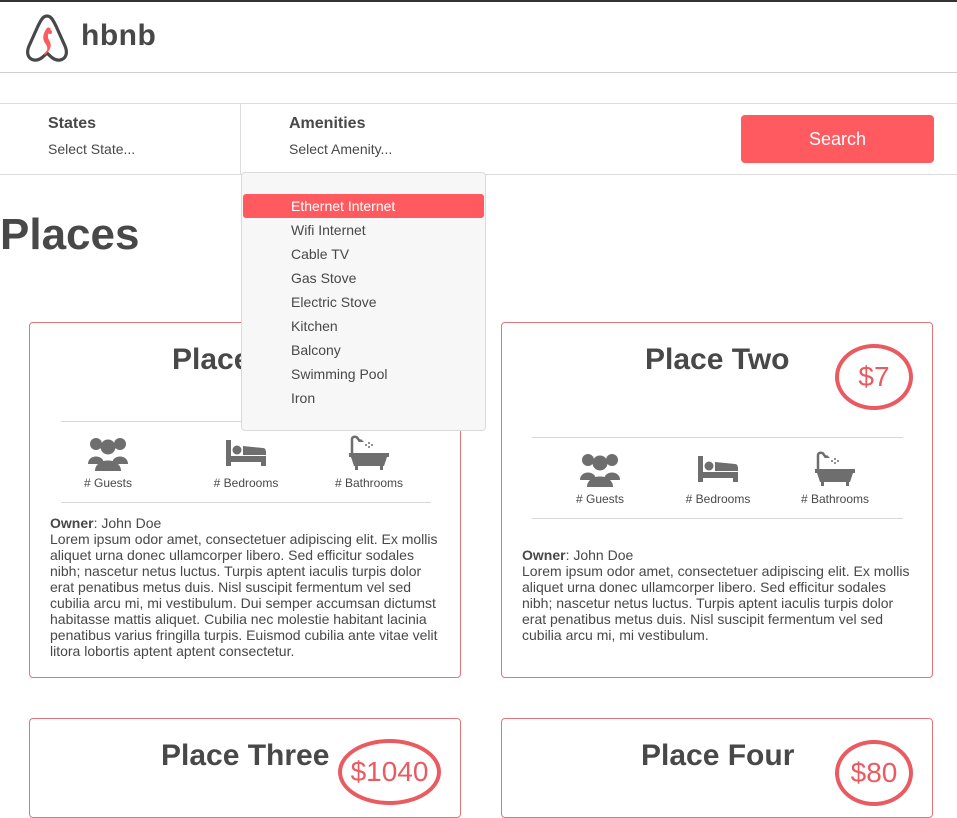  Describe the element at coordinates (363, 278) in the screenshot. I see `amenity-option-gas-stove: Gas Stove` at that location.